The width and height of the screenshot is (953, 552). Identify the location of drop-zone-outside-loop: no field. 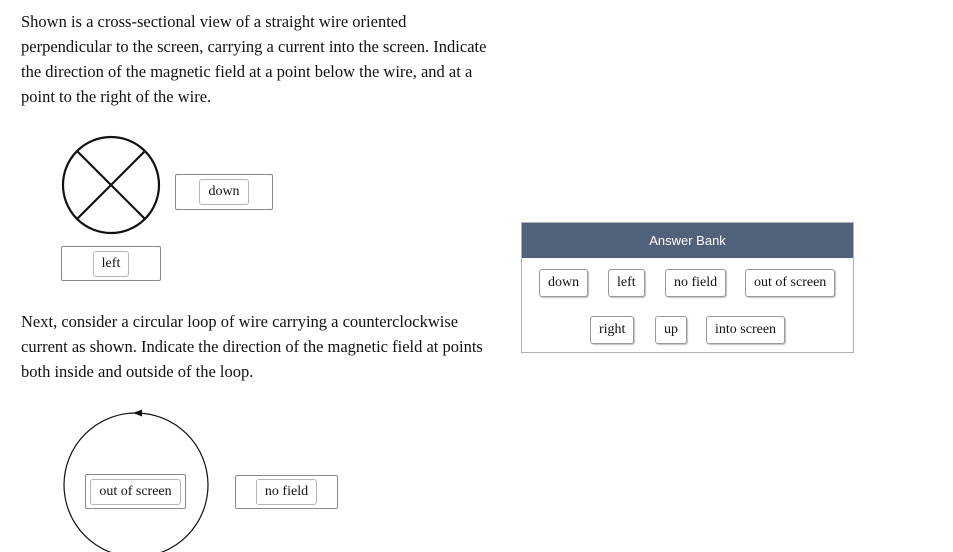
(286, 492).